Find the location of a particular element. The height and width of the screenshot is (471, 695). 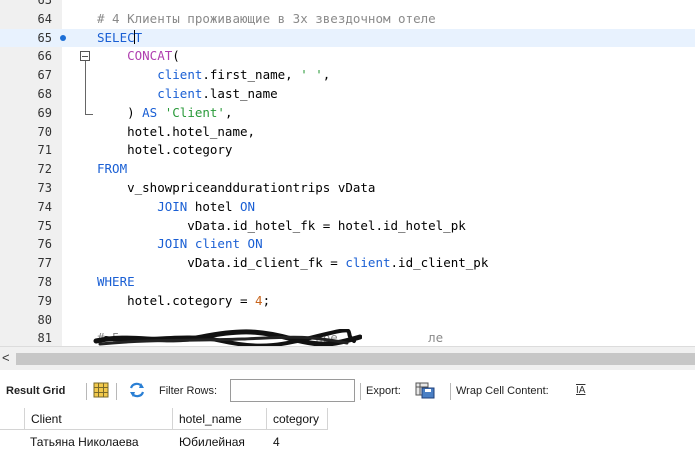

code-token: hotel.cotegory is located at coordinates (165, 150).